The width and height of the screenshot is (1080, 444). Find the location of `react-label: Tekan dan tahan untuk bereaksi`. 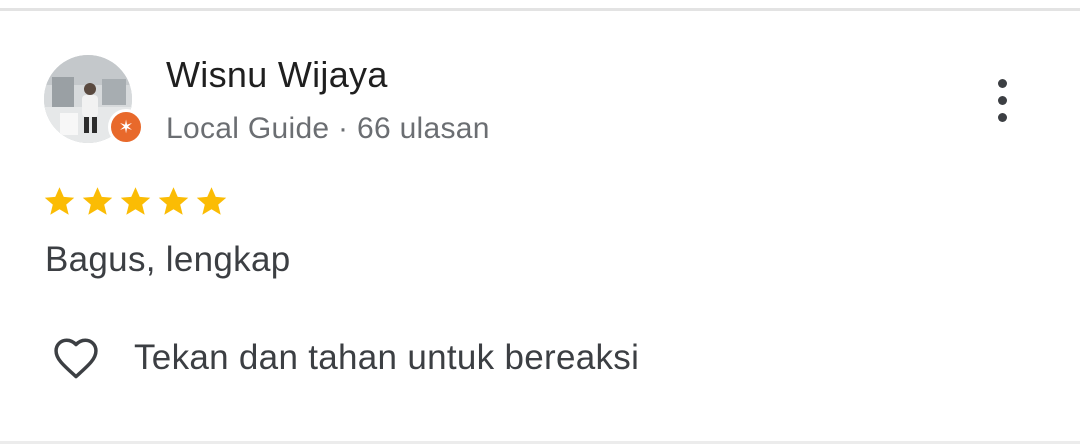

react-label: Tekan dan tahan untuk bereaksi is located at coordinates (387, 357).